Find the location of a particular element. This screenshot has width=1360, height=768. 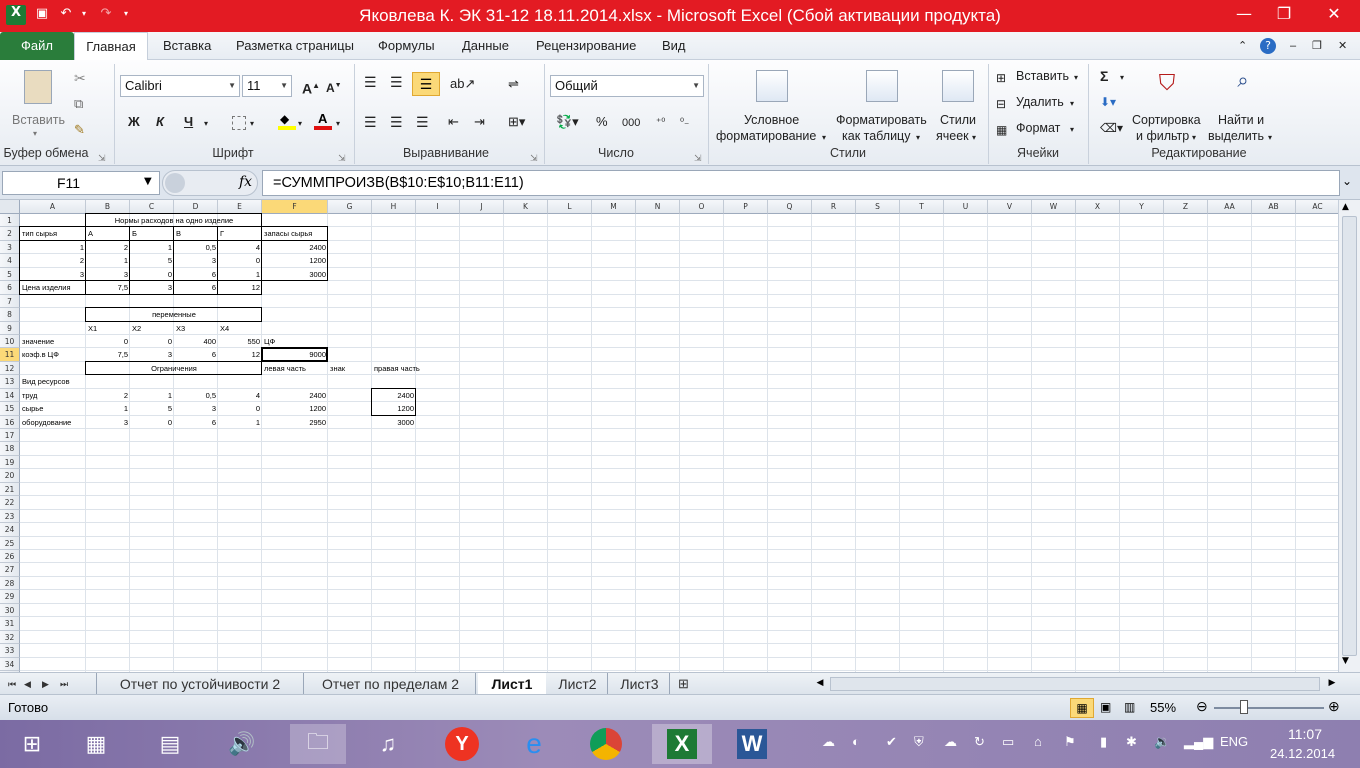

zoom-level: 55% is located at coordinates (1163, 707).